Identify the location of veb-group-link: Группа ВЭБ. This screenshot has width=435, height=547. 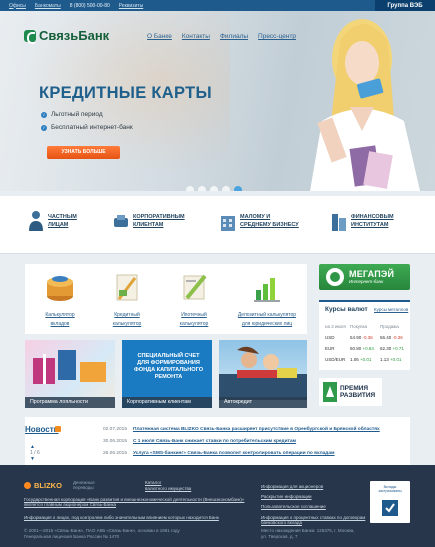
(405, 5).